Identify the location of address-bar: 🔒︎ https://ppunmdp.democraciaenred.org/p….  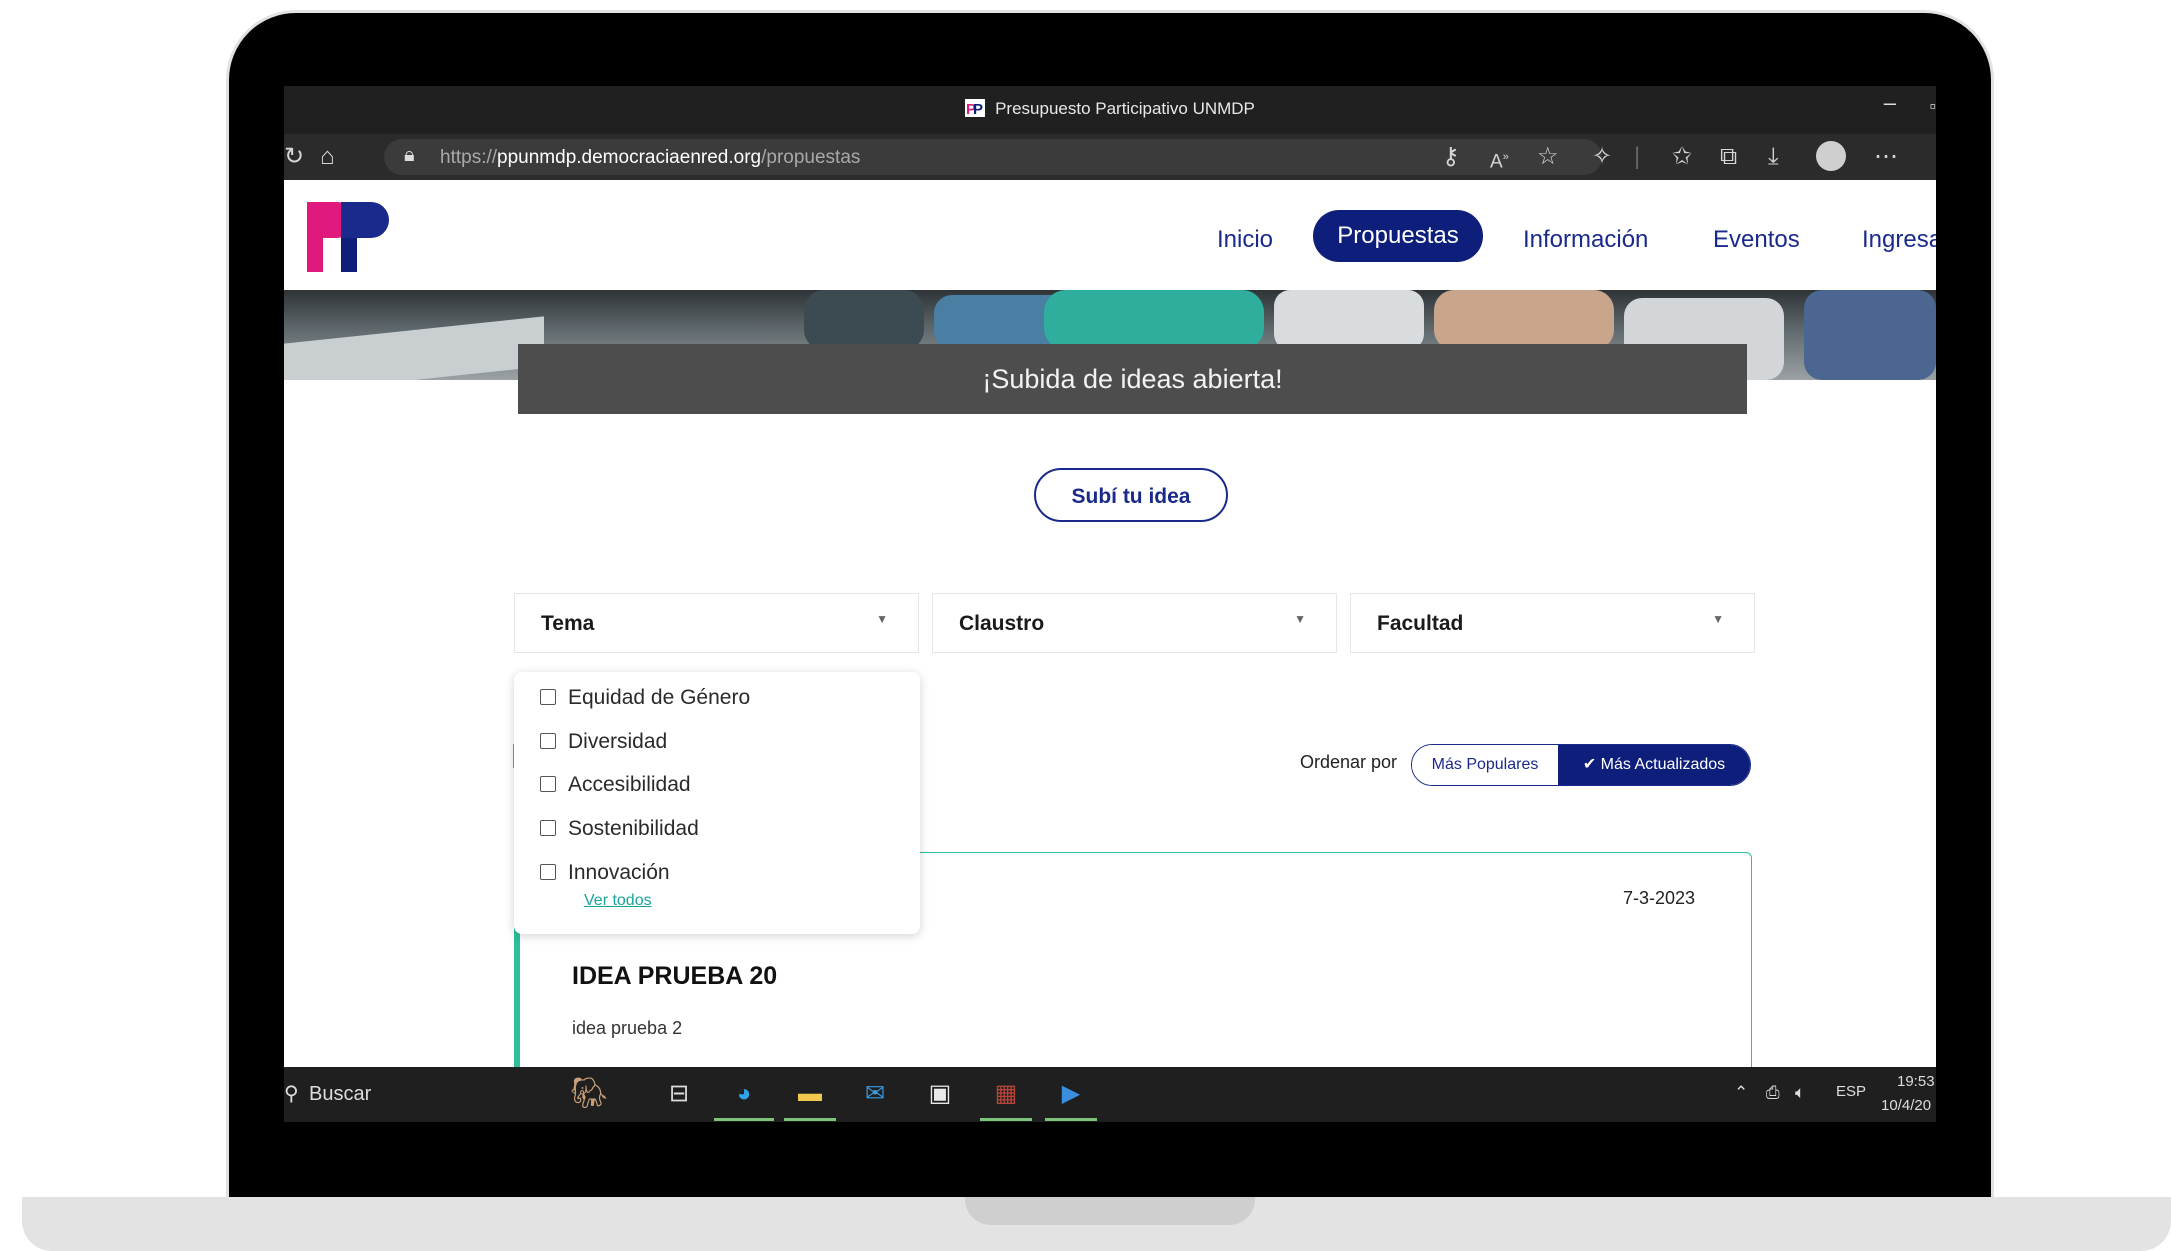
(993, 157).